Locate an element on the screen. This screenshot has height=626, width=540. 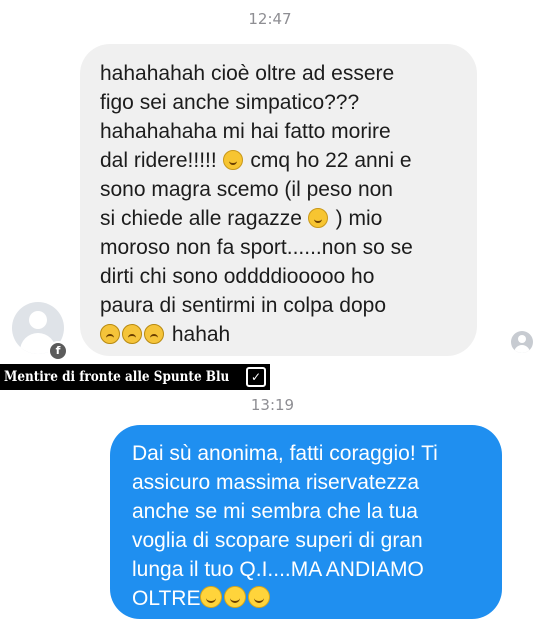
seen-indicator-avatar is located at coordinates (522, 342).